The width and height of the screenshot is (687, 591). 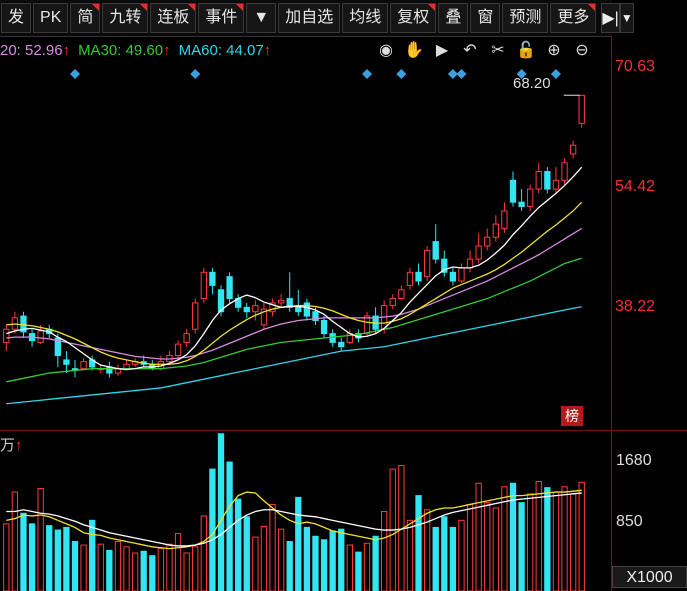 I want to click on toolbar-button-0: 发, so click(x=16, y=18).